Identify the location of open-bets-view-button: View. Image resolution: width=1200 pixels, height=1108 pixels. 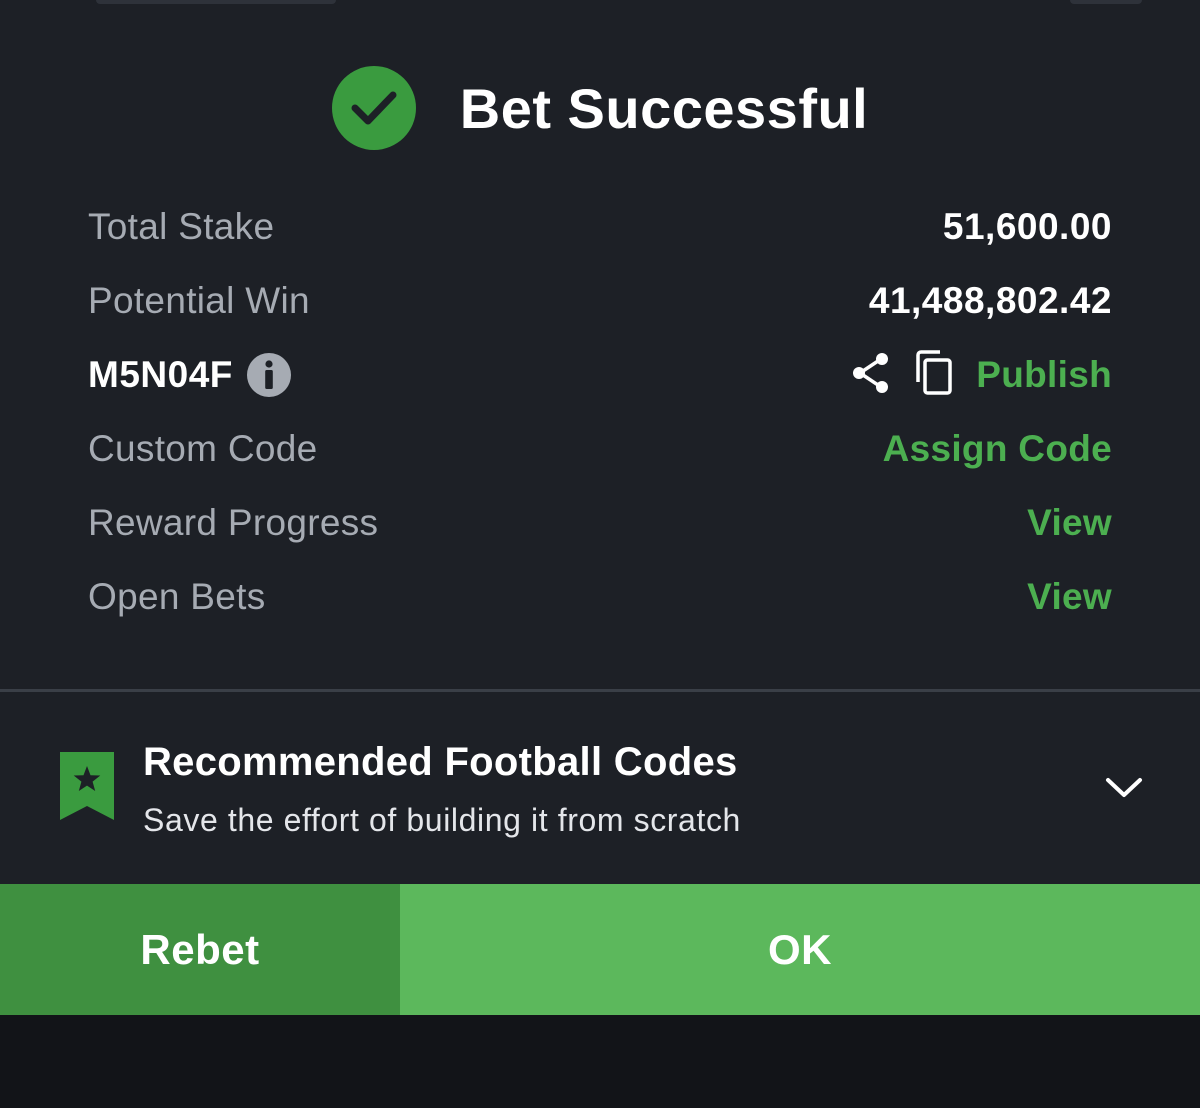
(1069, 597).